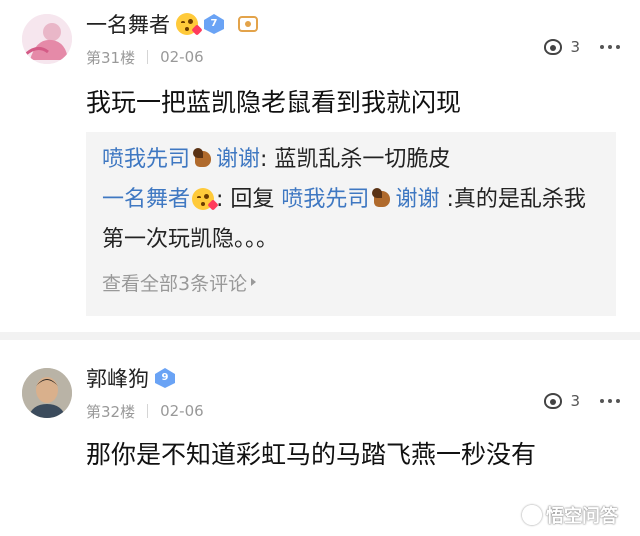 The image size is (640, 536). Describe the element at coordinates (111, 411) in the screenshot. I see `floor-number: 第32楼` at that location.